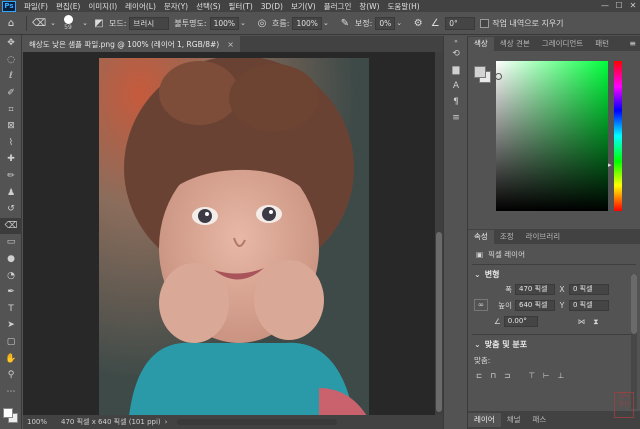 The image size is (640, 429). What do you see at coordinates (619, 6) in the screenshot?
I see `maximize-button: ☐` at bounding box center [619, 6].